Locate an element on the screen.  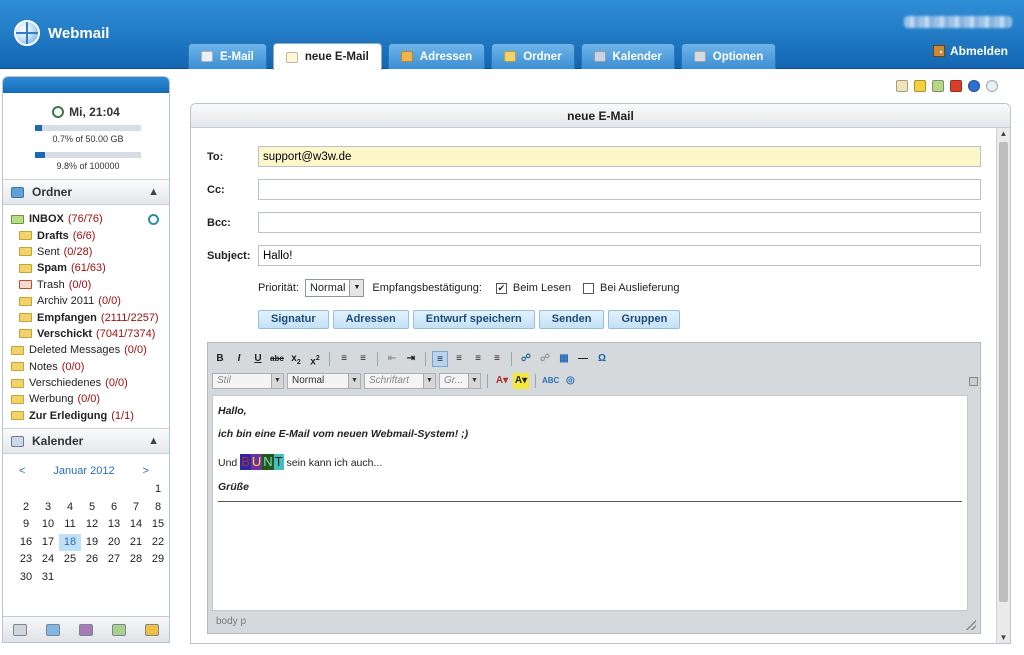
toolbar-collapse-button is located at coordinates (973, 381).